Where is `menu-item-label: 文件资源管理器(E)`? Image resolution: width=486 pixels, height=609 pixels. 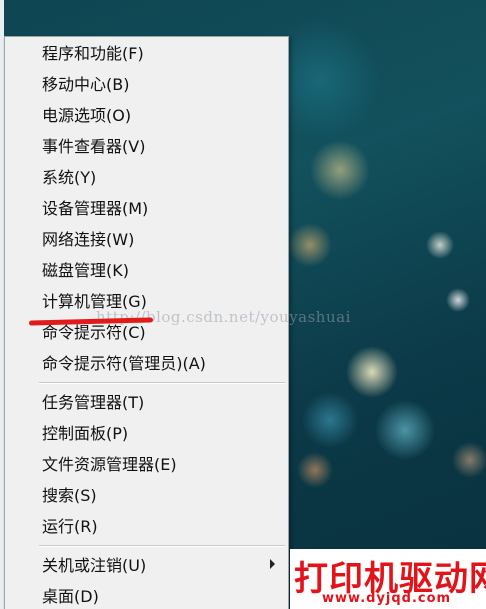 menu-item-label: 文件资源管理器(E) is located at coordinates (109, 464).